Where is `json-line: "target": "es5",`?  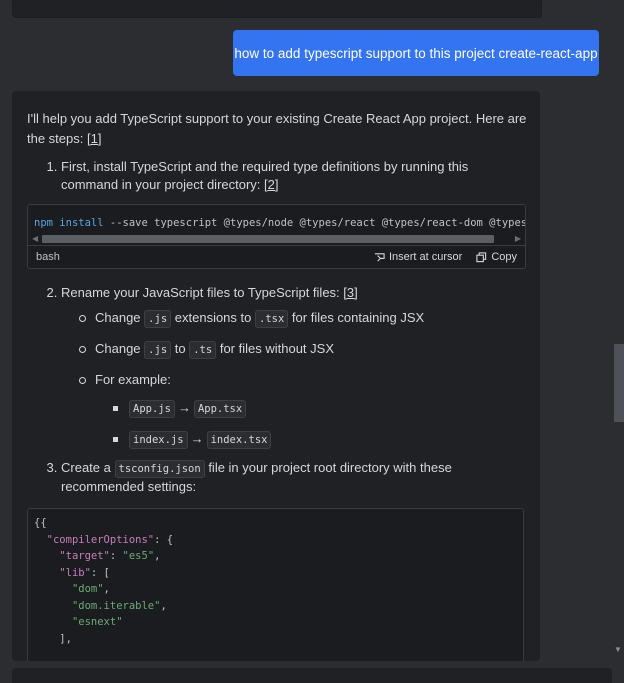
json-line: "target": "es5", is located at coordinates (110, 556).